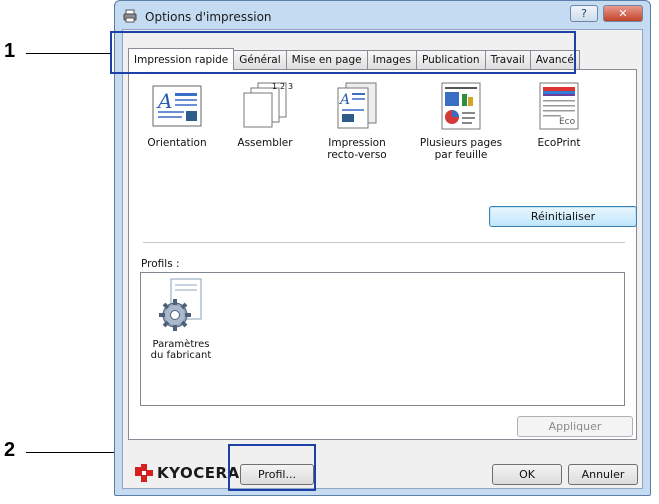 This screenshot has width=659, height=504. I want to click on orientation-function: A Orientation, so click(177, 115).